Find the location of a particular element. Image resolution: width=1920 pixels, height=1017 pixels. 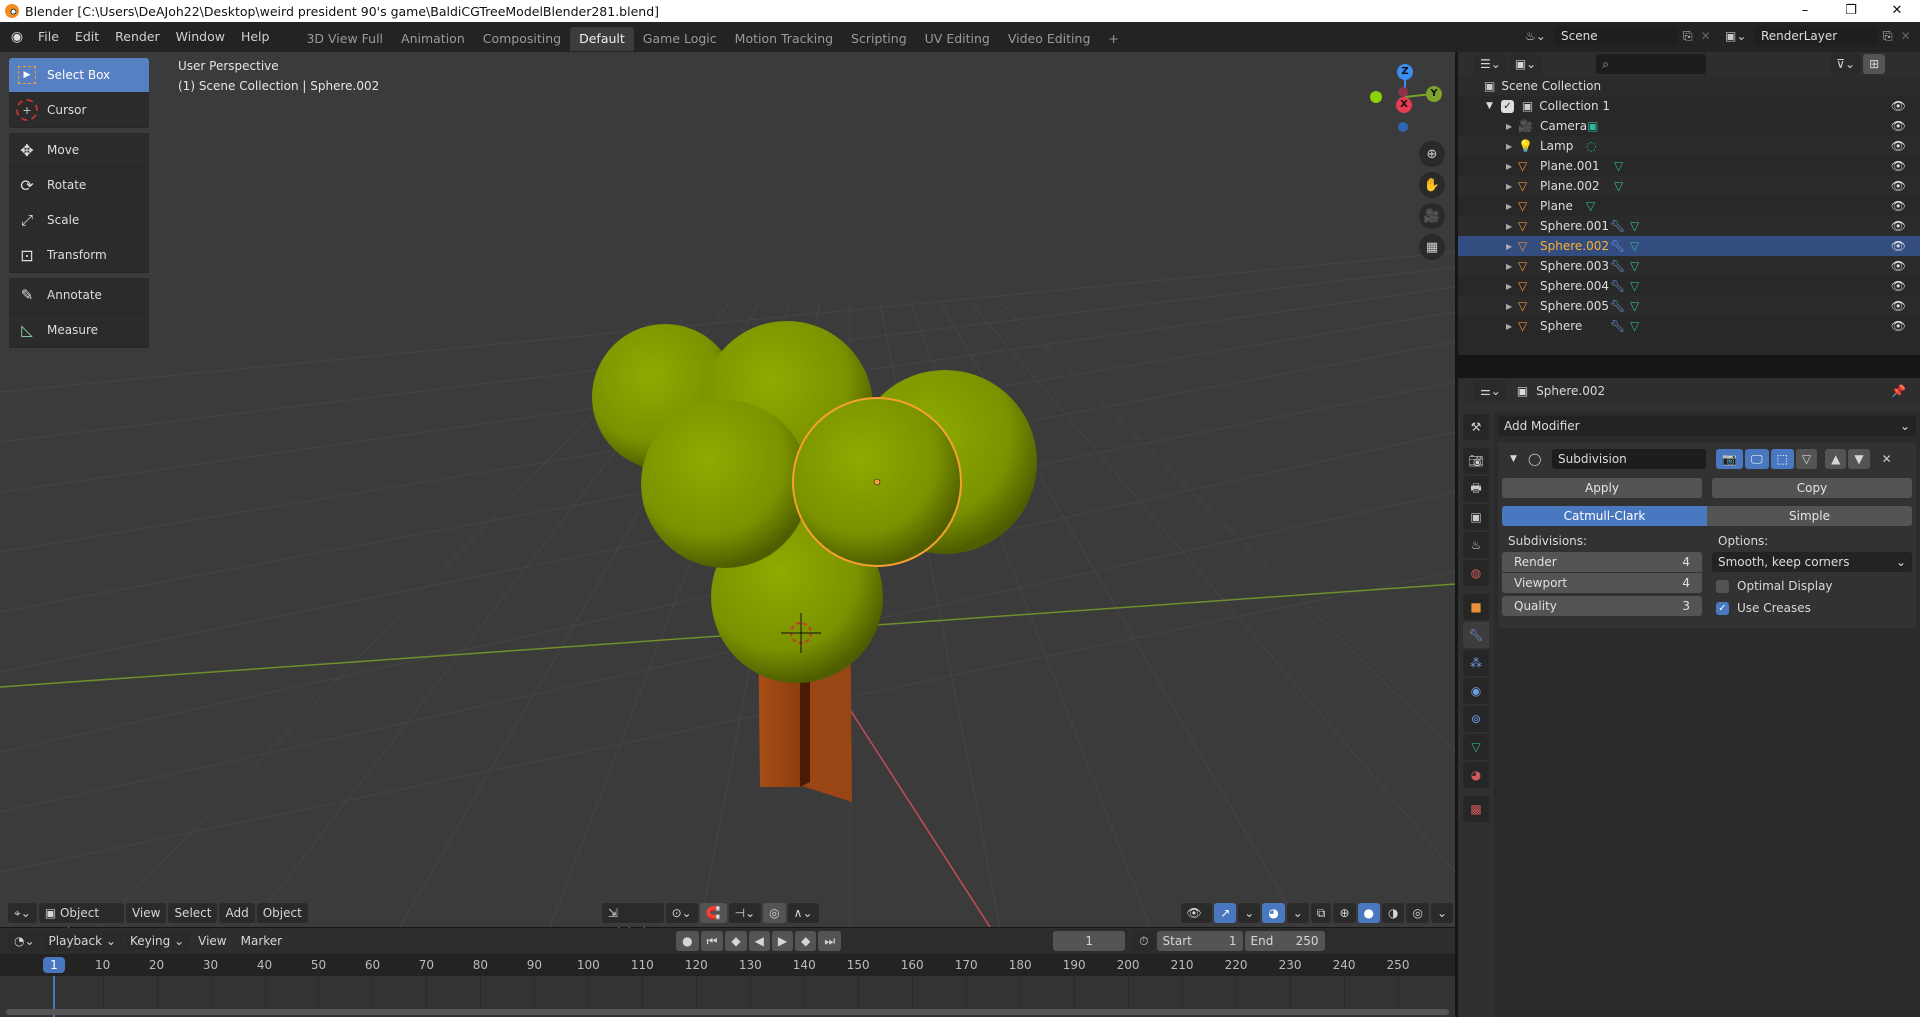

next-keyframe-button: ◆ is located at coordinates (806, 941).